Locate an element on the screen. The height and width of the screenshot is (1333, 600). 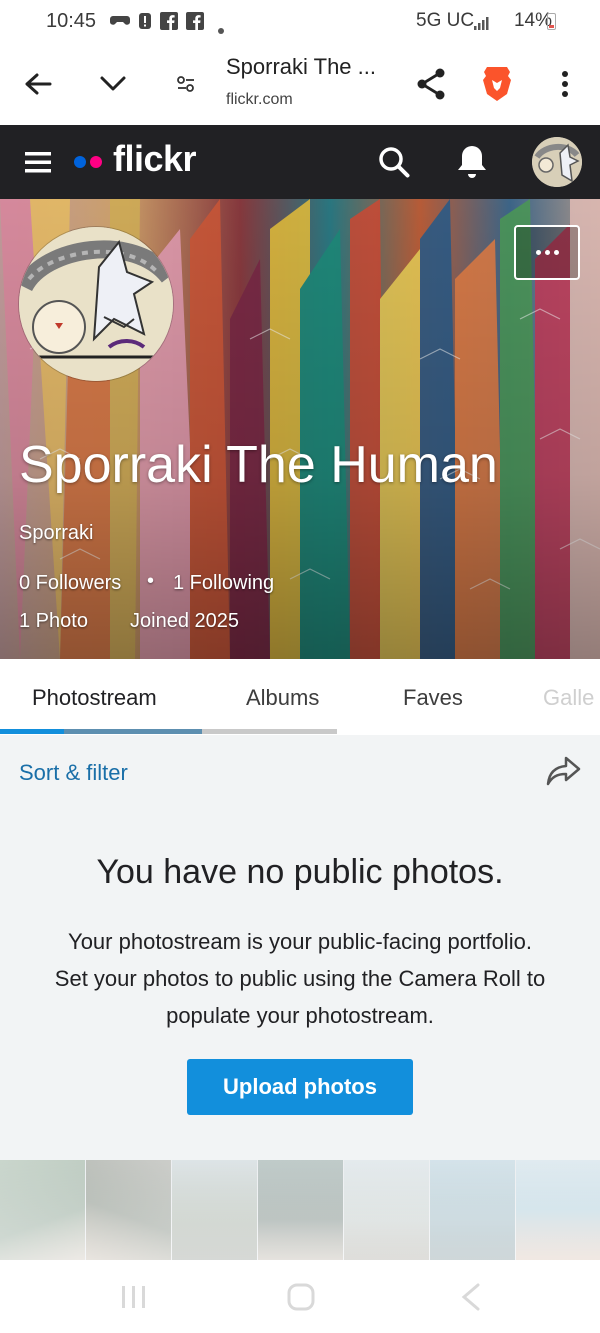
battery-icon is located at coordinates (551, 21).